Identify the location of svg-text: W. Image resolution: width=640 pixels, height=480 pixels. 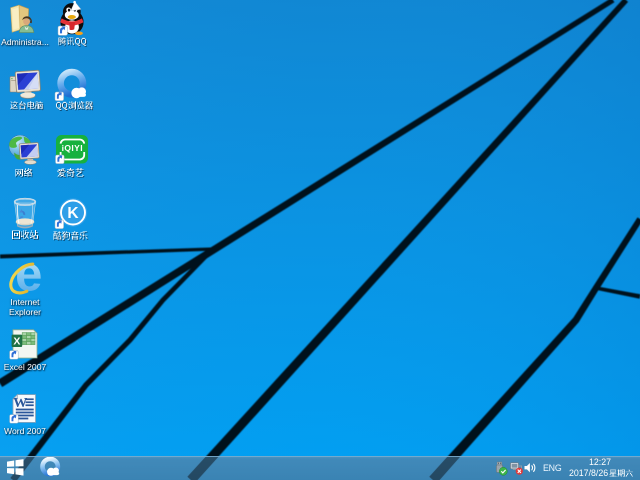
(20, 403).